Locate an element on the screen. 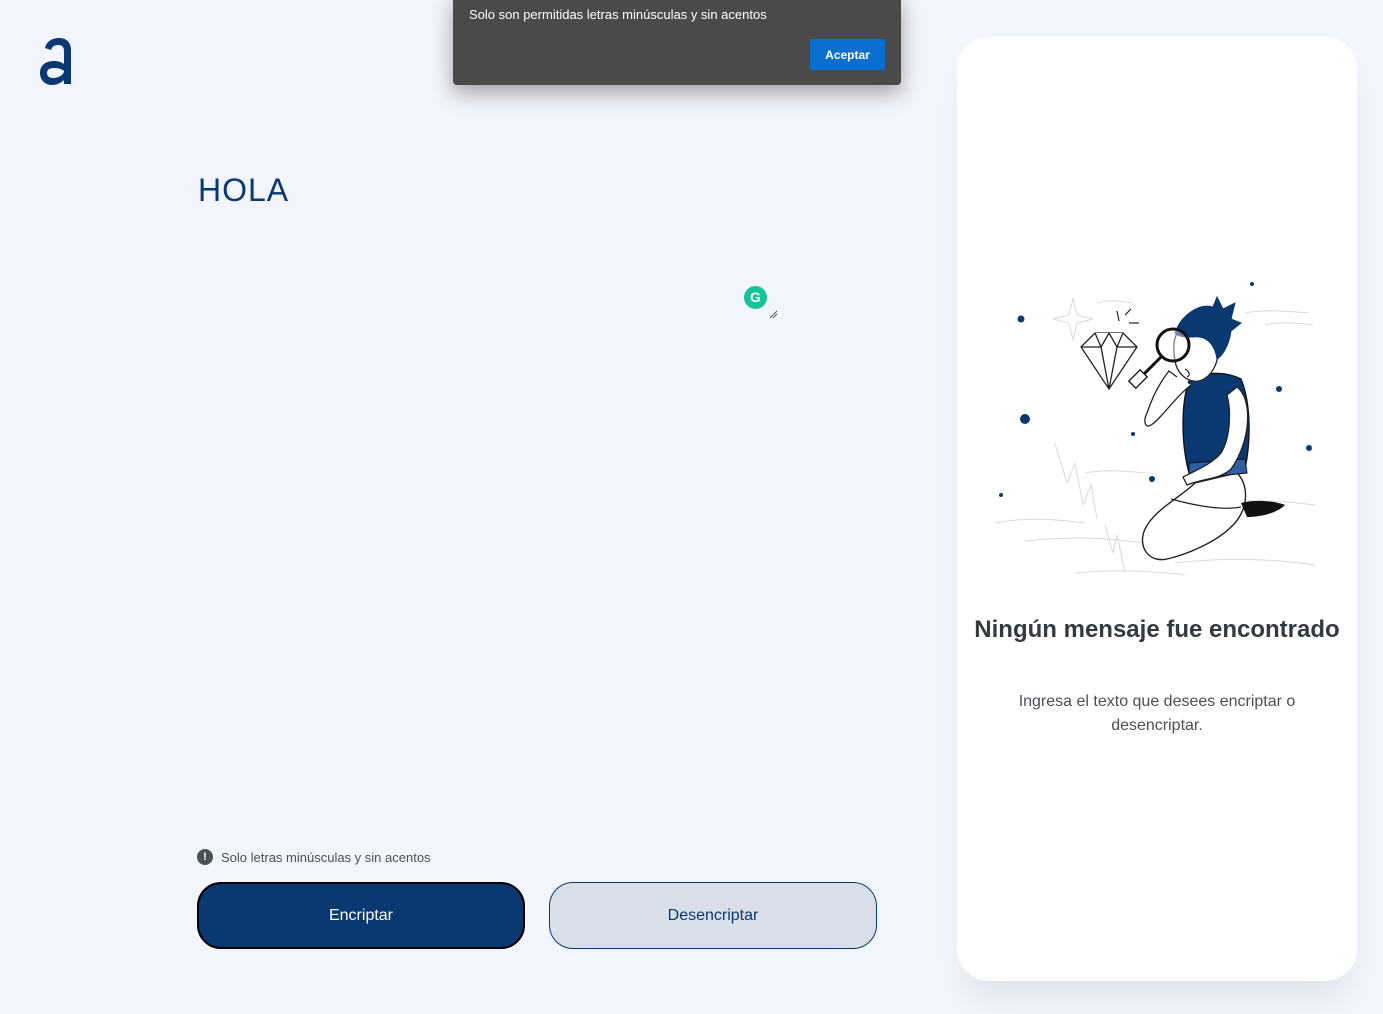  alert-accept-button: Aceptar is located at coordinates (847, 54).